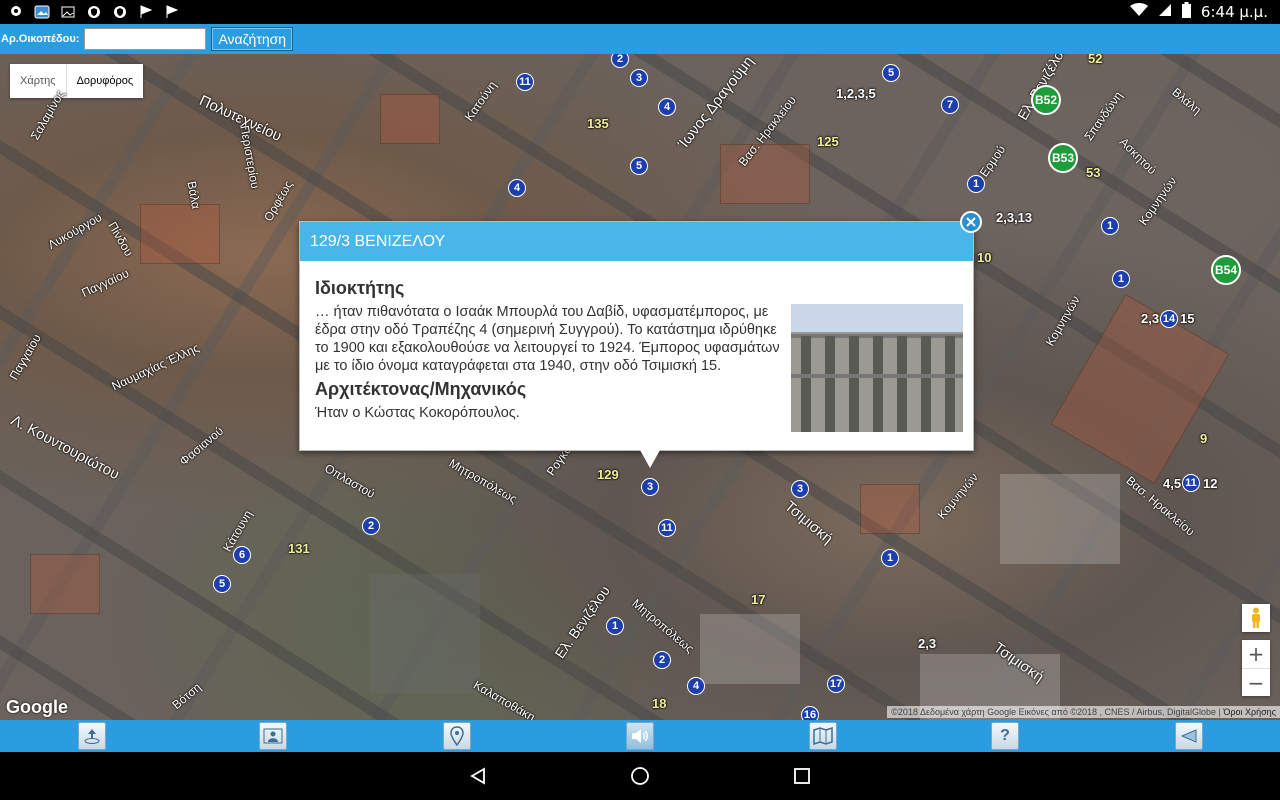 This screenshot has height=800, width=1280. I want to click on street-label: Βλάλη, so click(1187, 101).